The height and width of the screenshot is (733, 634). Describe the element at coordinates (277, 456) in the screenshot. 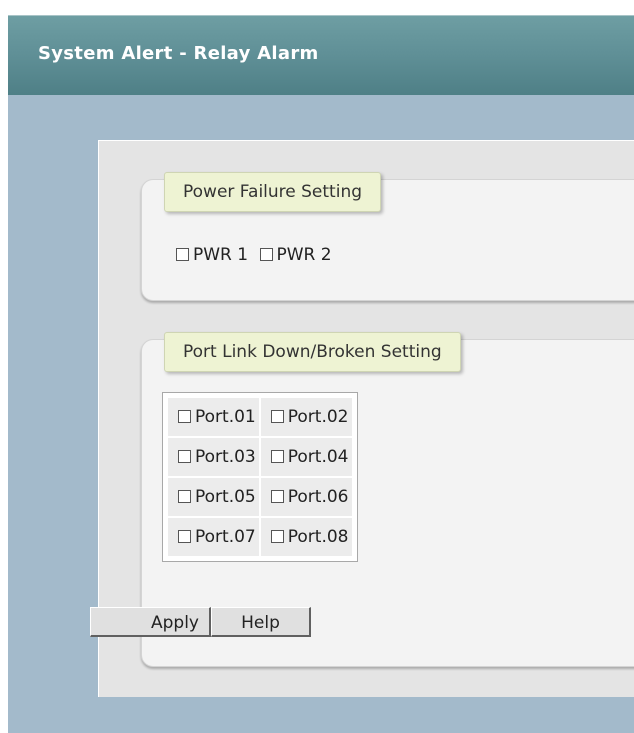

I see `port-04-checkbox` at that location.